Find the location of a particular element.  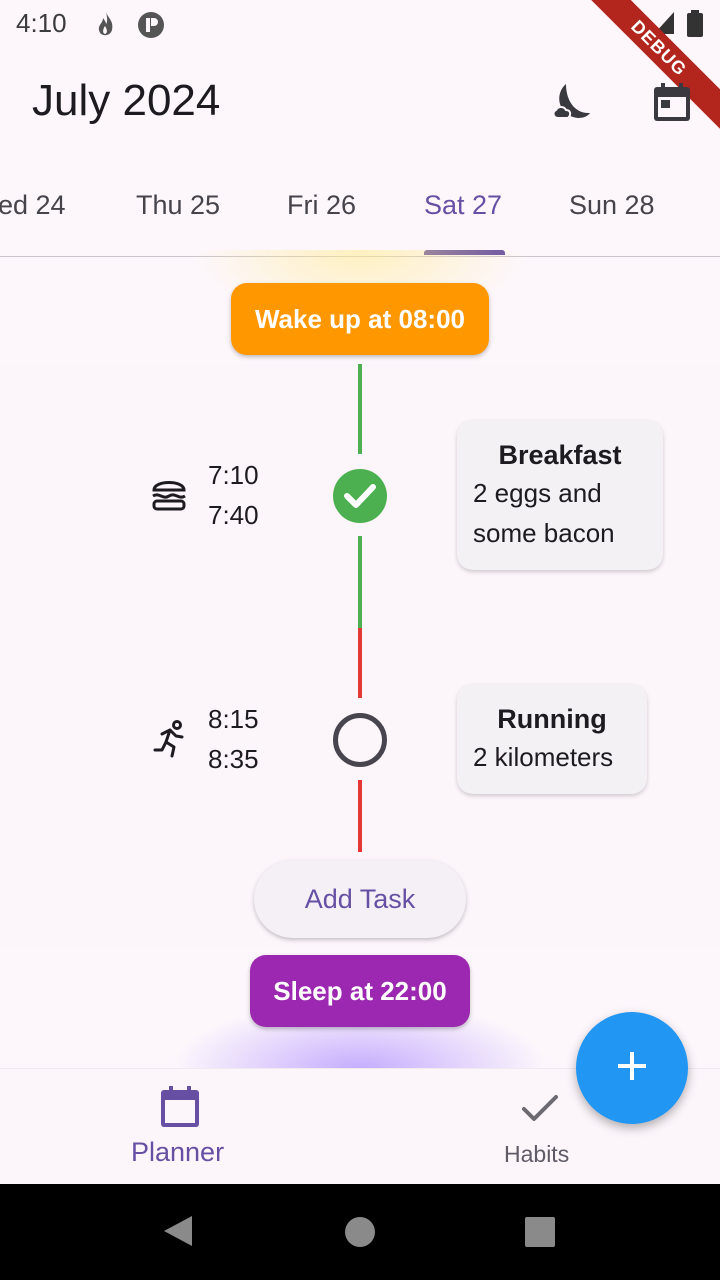

check-icon is located at coordinates (540, 1111).